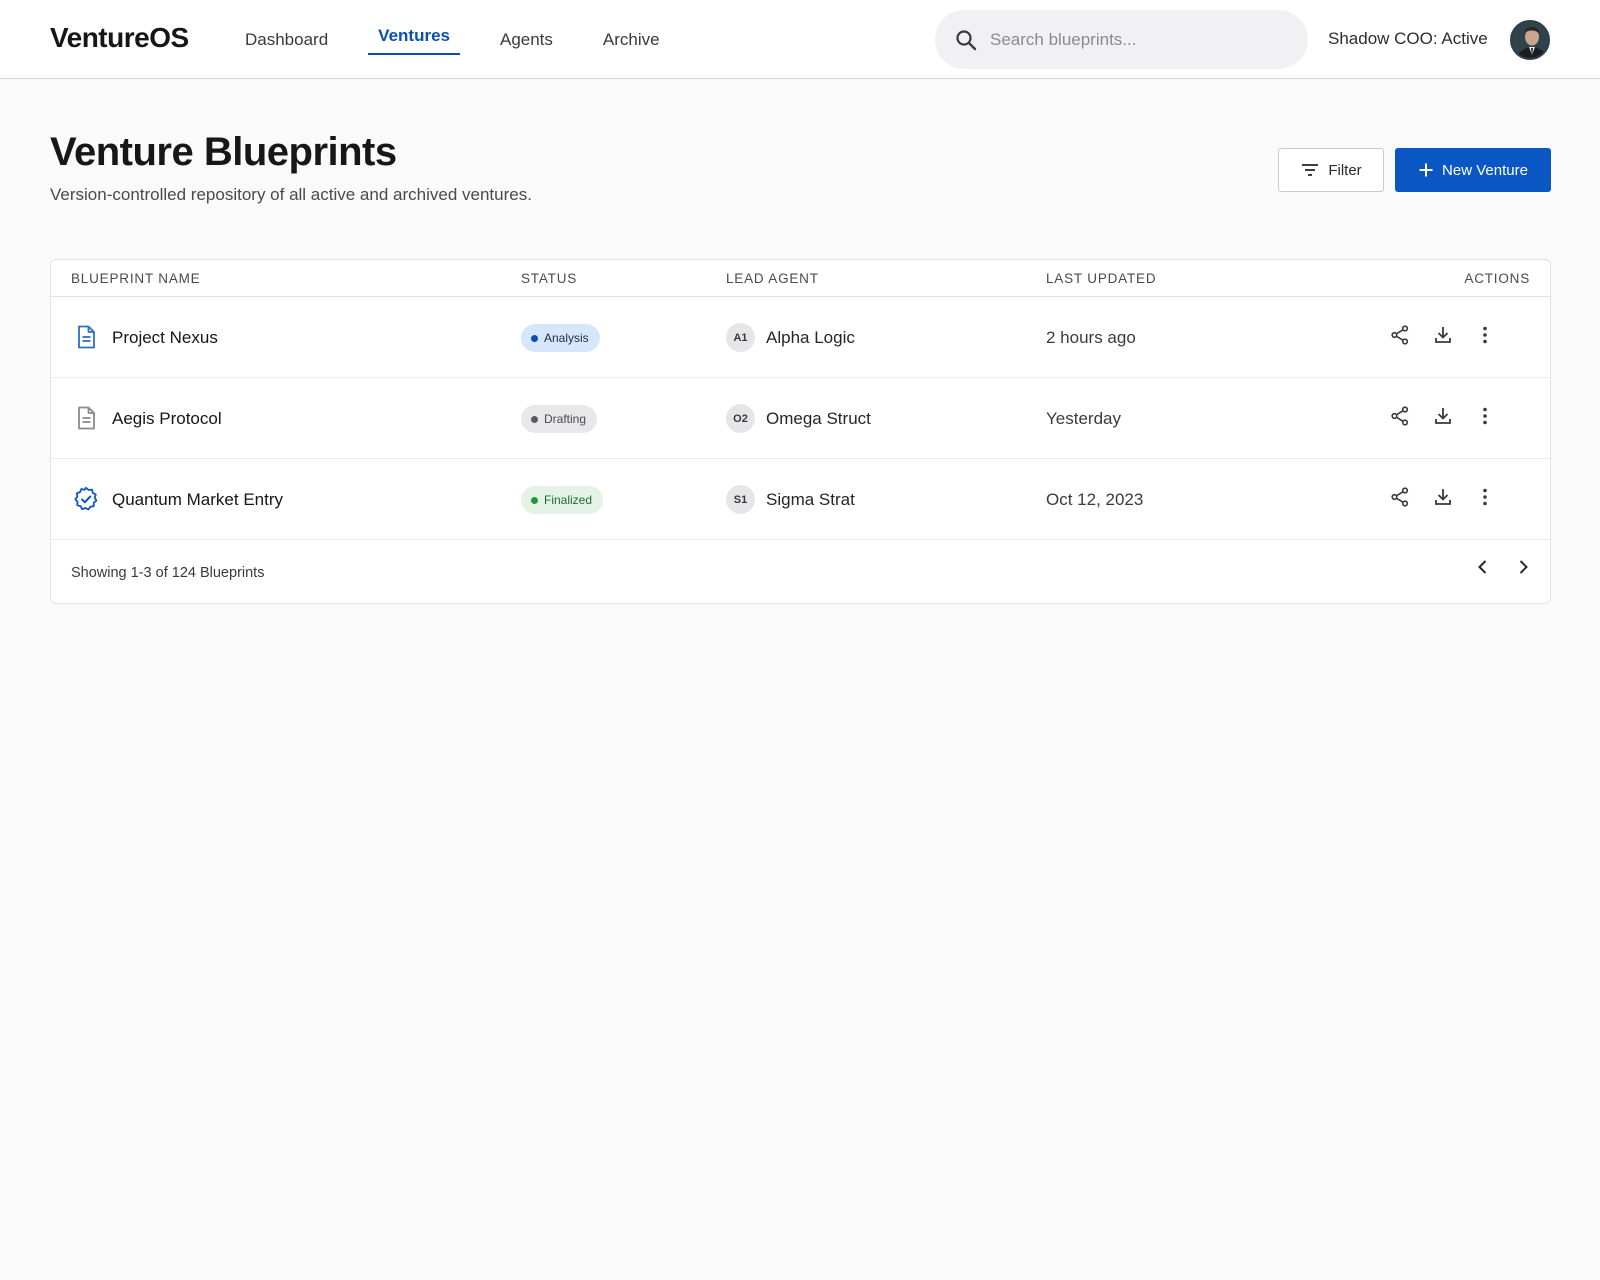 This screenshot has height=1280, width=1600. Describe the element at coordinates (1345, 170) in the screenshot. I see `filter-button-label: Filter` at that location.